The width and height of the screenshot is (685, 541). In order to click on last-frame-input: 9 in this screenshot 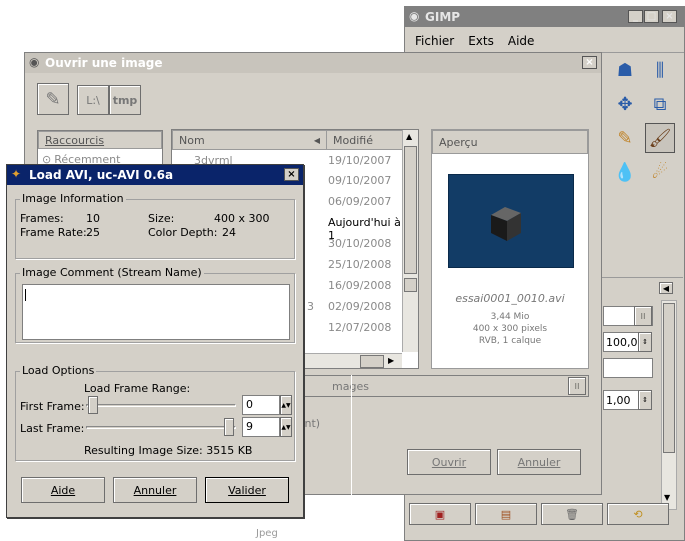, I will do `click(261, 427)`.